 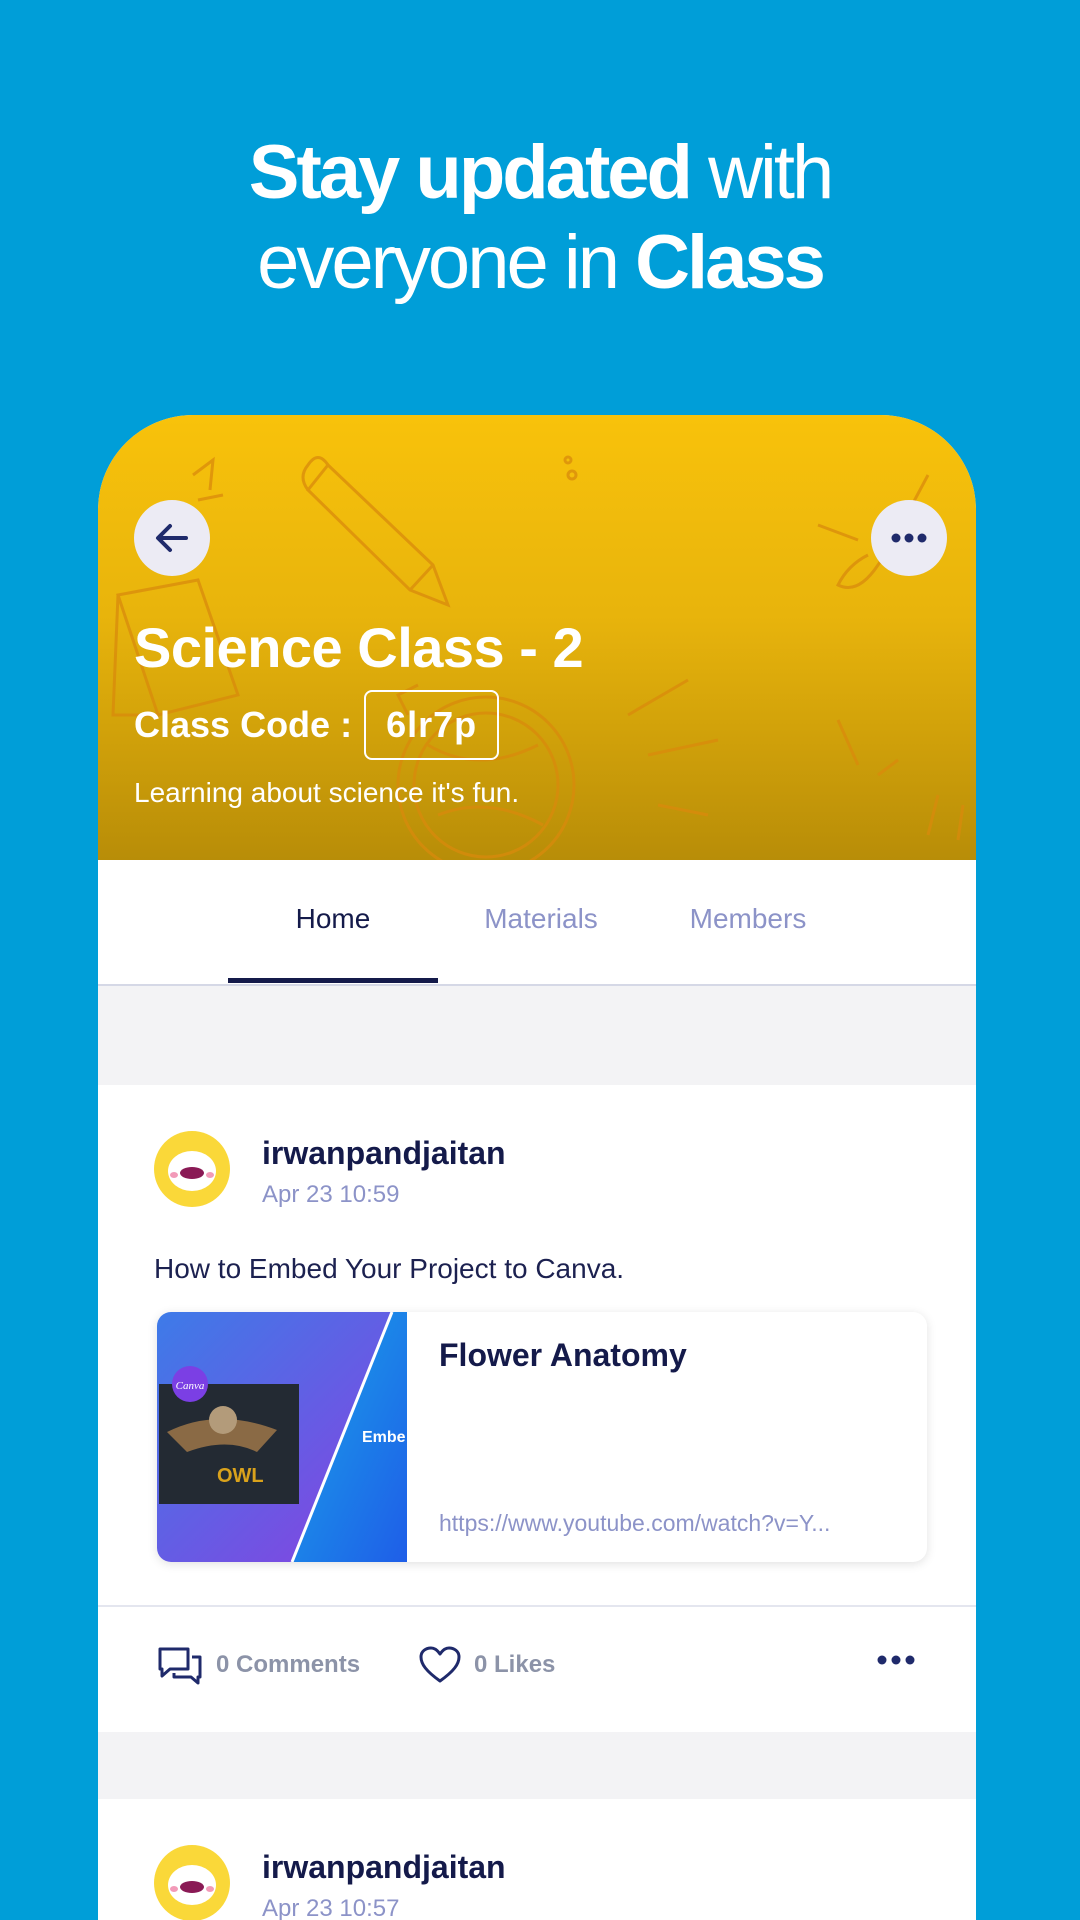 I want to click on class-code-row: Class Code : 6lr7p, so click(x=317, y=725).